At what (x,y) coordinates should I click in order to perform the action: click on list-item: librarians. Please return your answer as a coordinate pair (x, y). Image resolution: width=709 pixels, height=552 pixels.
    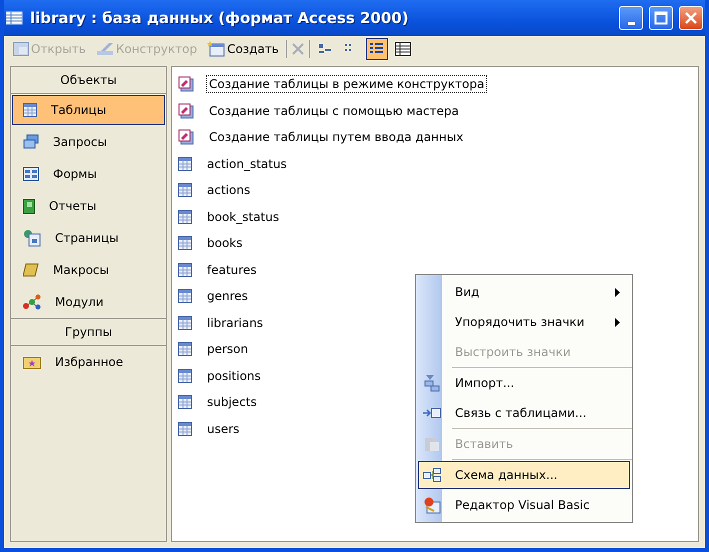
    Looking at the image, I should click on (235, 323).